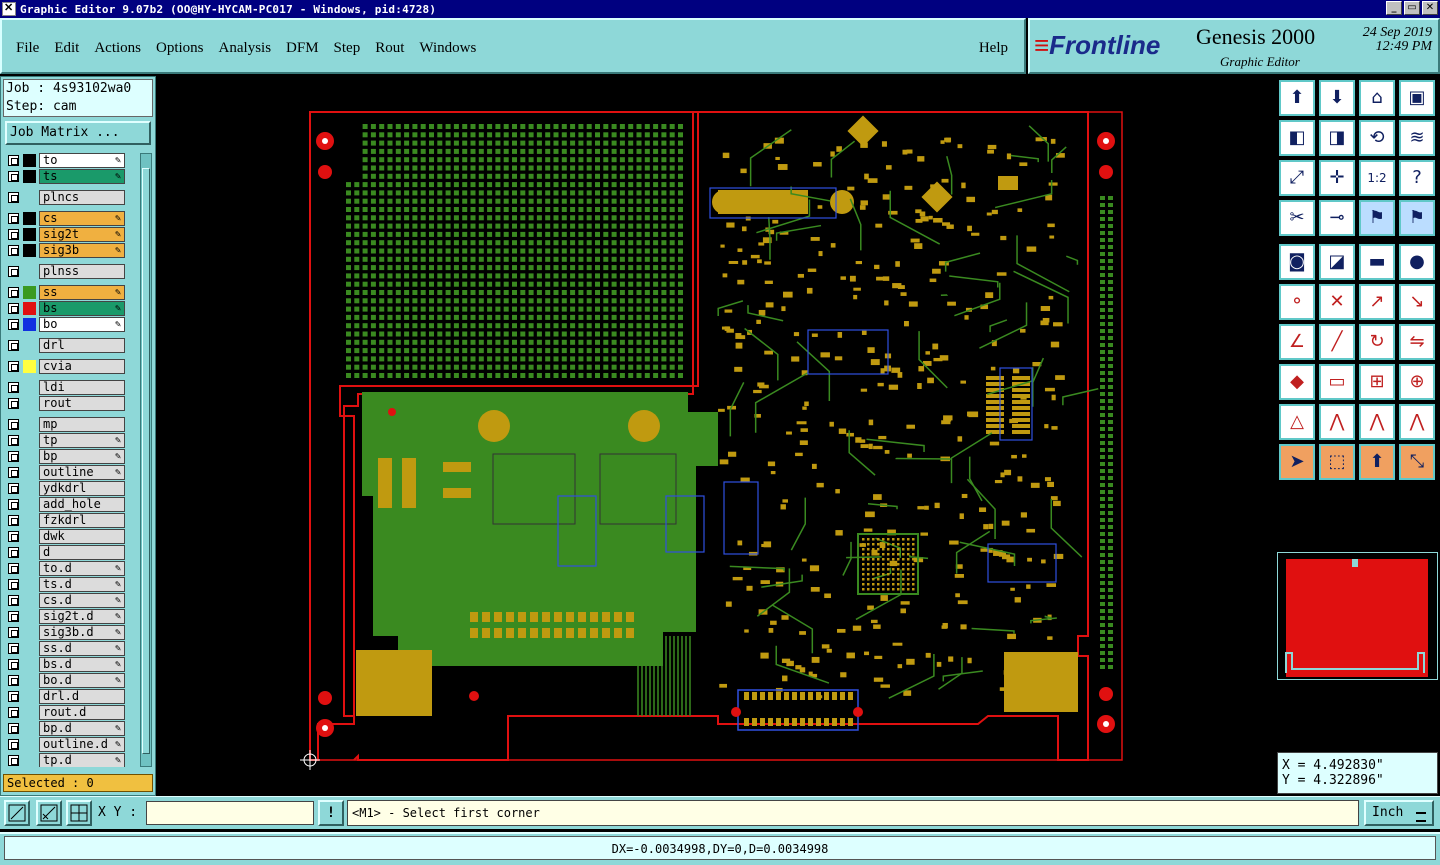 Image resolution: width=1440 pixels, height=865 pixels. Describe the element at coordinates (1337, 422) in the screenshot. I see `triangle-alt-button: ⋀` at that location.